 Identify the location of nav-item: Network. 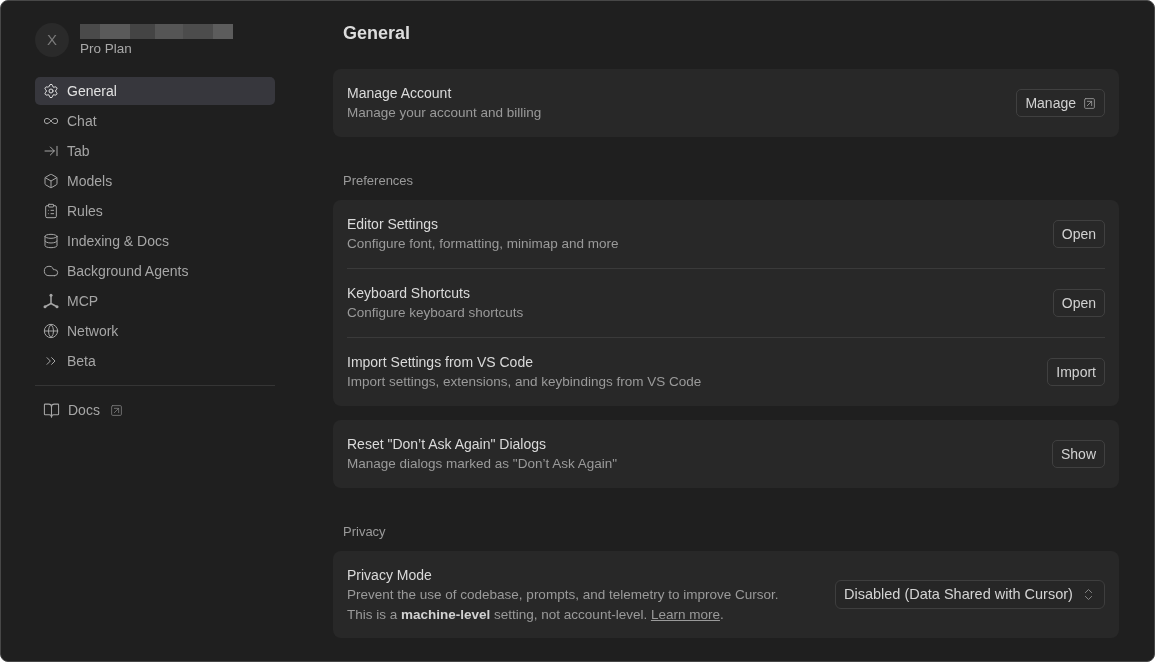
(155, 331).